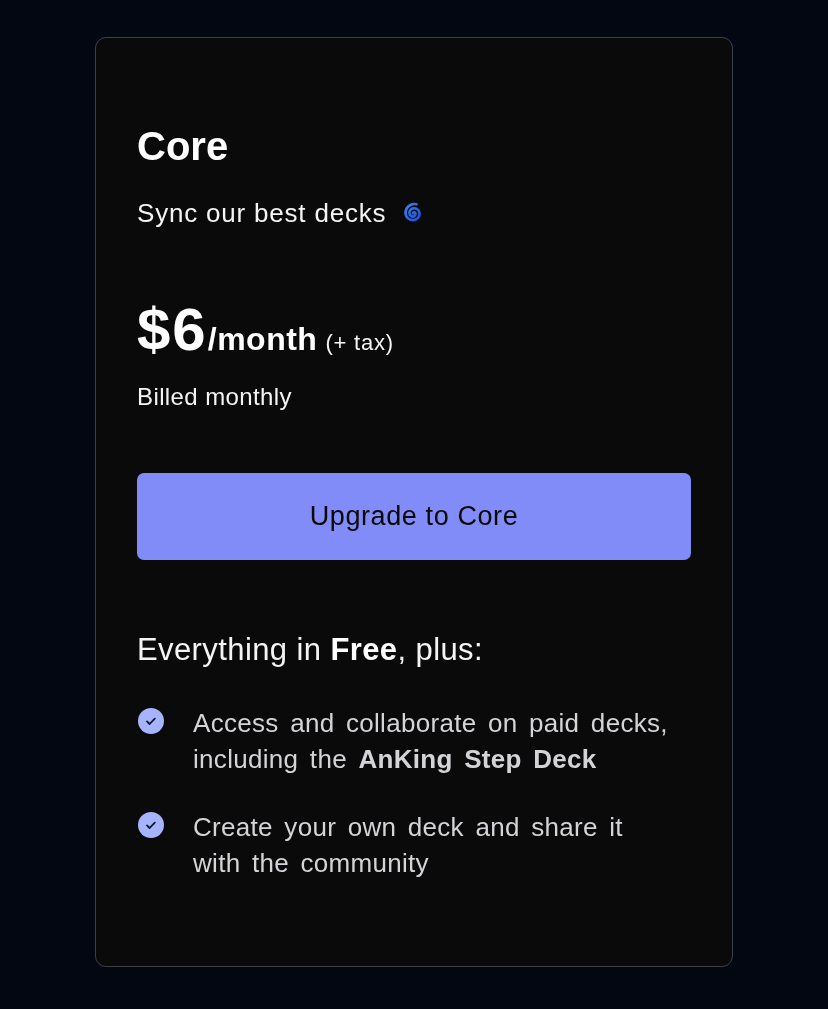 This screenshot has height=1009, width=828. I want to click on features-heading: Everything in Free, plus:, so click(310, 650).